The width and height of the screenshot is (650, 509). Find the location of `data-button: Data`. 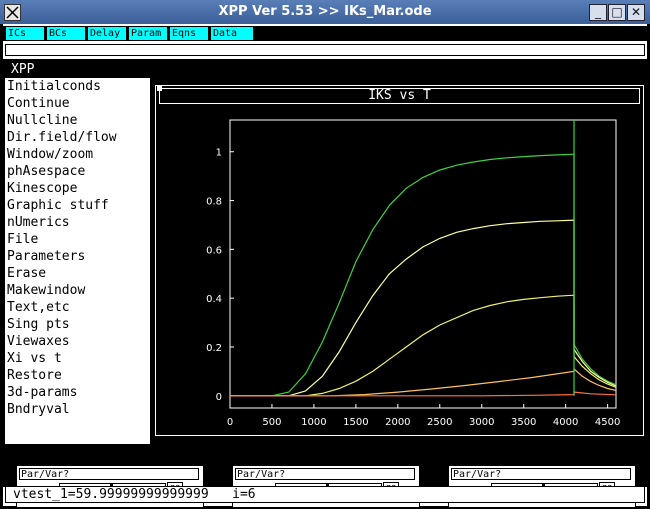

data-button: Data is located at coordinates (232, 33).